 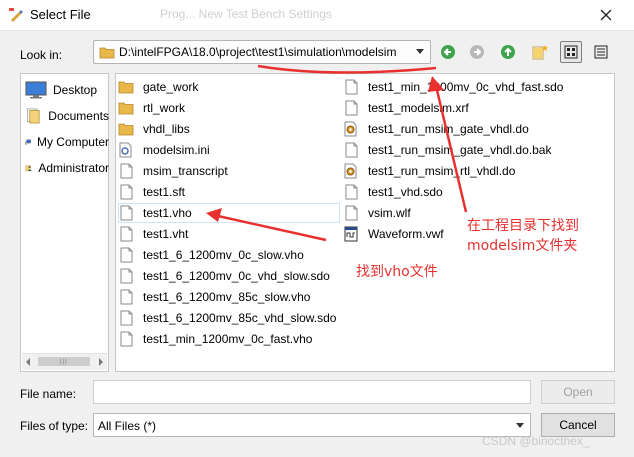 I want to click on file-item: vsim.wlf, so click(x=377, y=213).